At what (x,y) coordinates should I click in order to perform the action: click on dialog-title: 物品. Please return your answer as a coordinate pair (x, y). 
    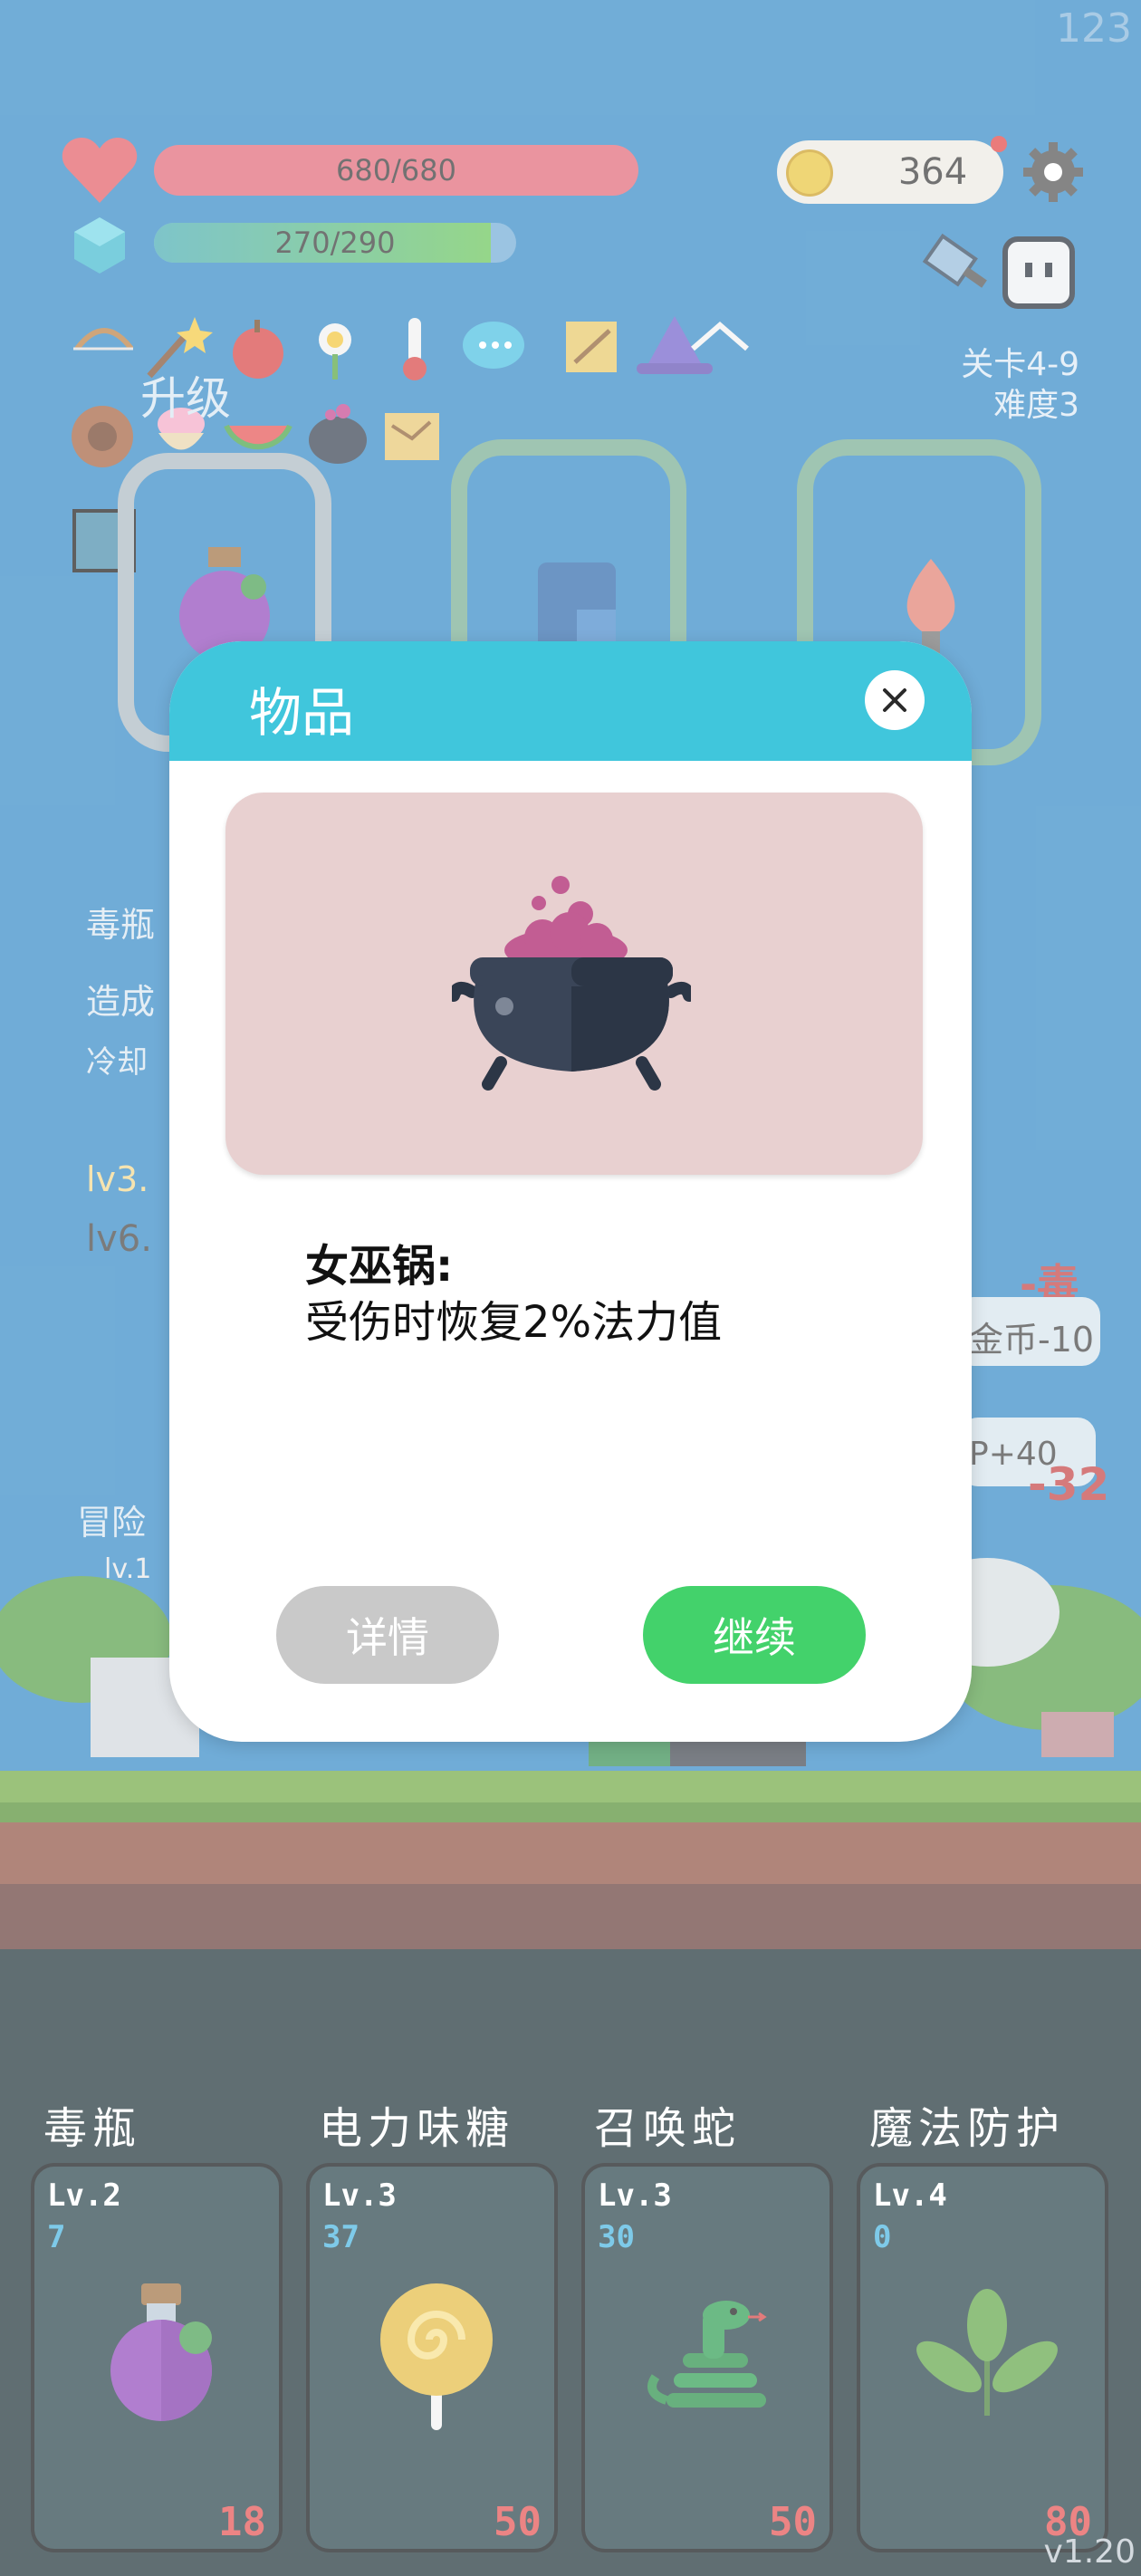
    Looking at the image, I should click on (302, 713).